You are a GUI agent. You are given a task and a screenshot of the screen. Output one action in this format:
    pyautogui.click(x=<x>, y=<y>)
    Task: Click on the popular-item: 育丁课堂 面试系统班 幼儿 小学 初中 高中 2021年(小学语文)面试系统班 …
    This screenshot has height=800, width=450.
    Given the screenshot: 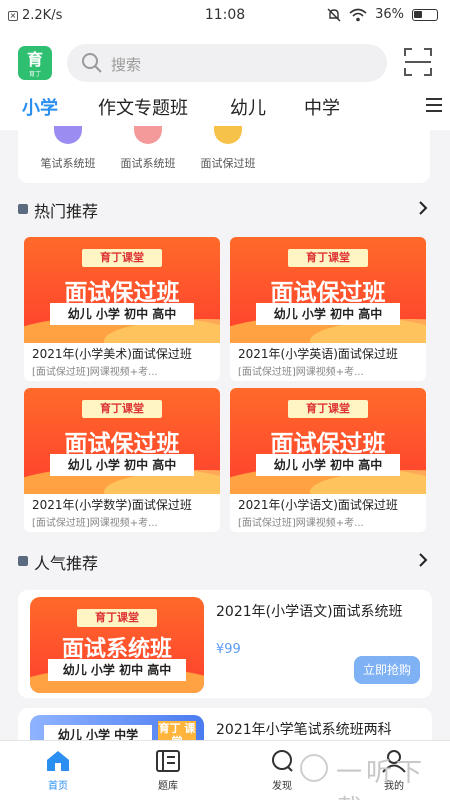 What is the action you would take?
    pyautogui.click(x=225, y=644)
    